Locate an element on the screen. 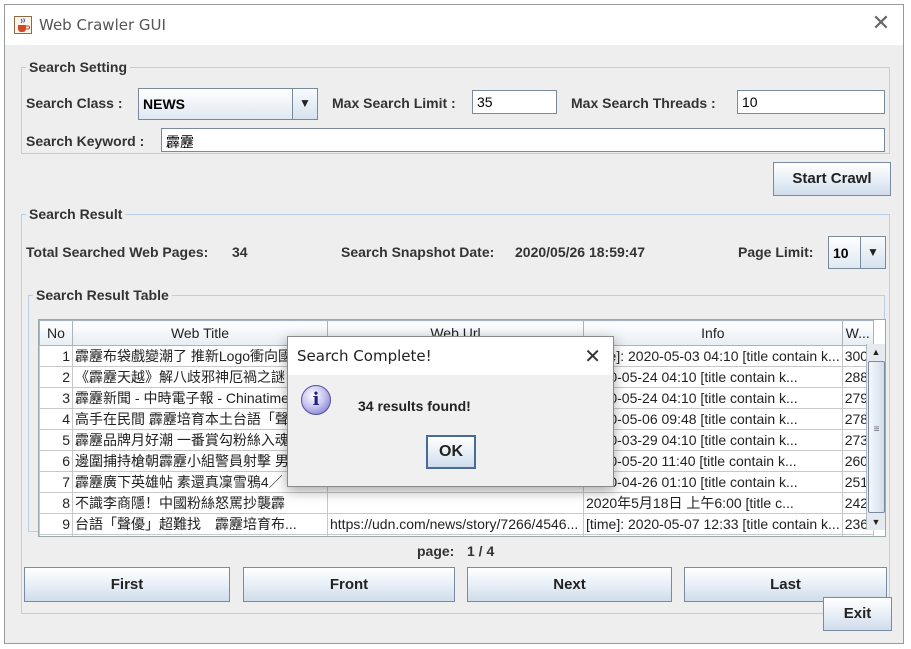  total-pages-label: Total Searched Web Pages: is located at coordinates (117, 252).